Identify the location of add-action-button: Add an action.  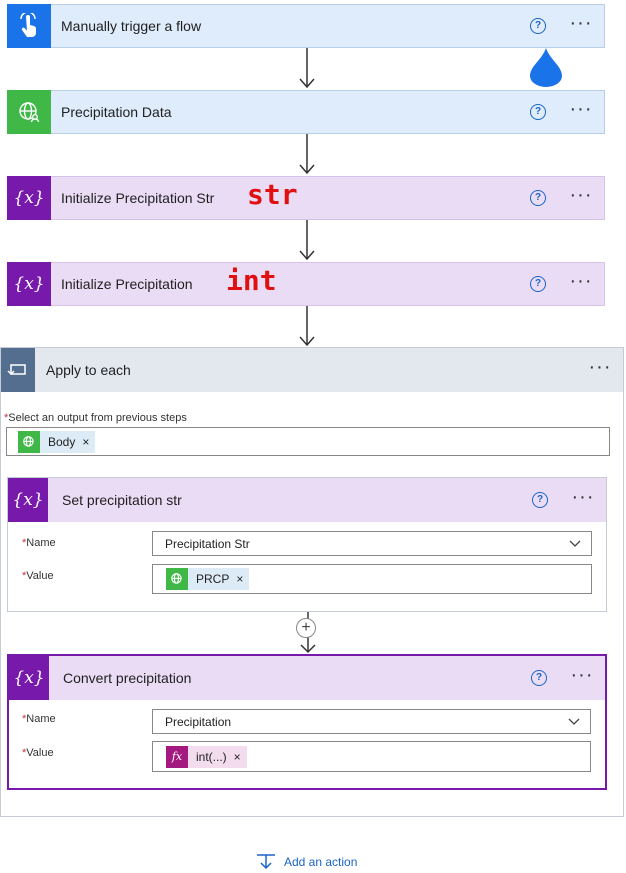
(306, 862).